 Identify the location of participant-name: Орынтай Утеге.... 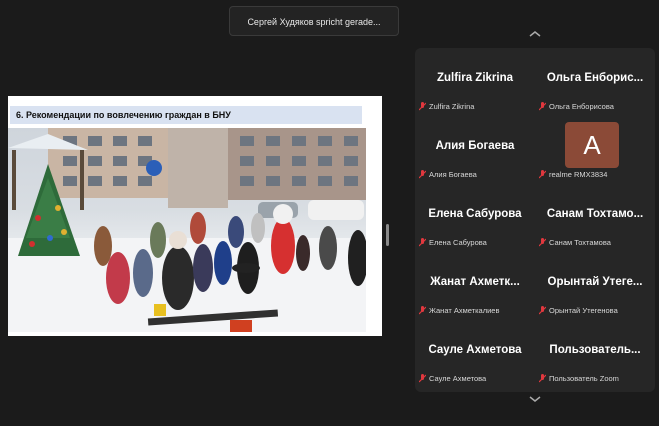
(595, 282).